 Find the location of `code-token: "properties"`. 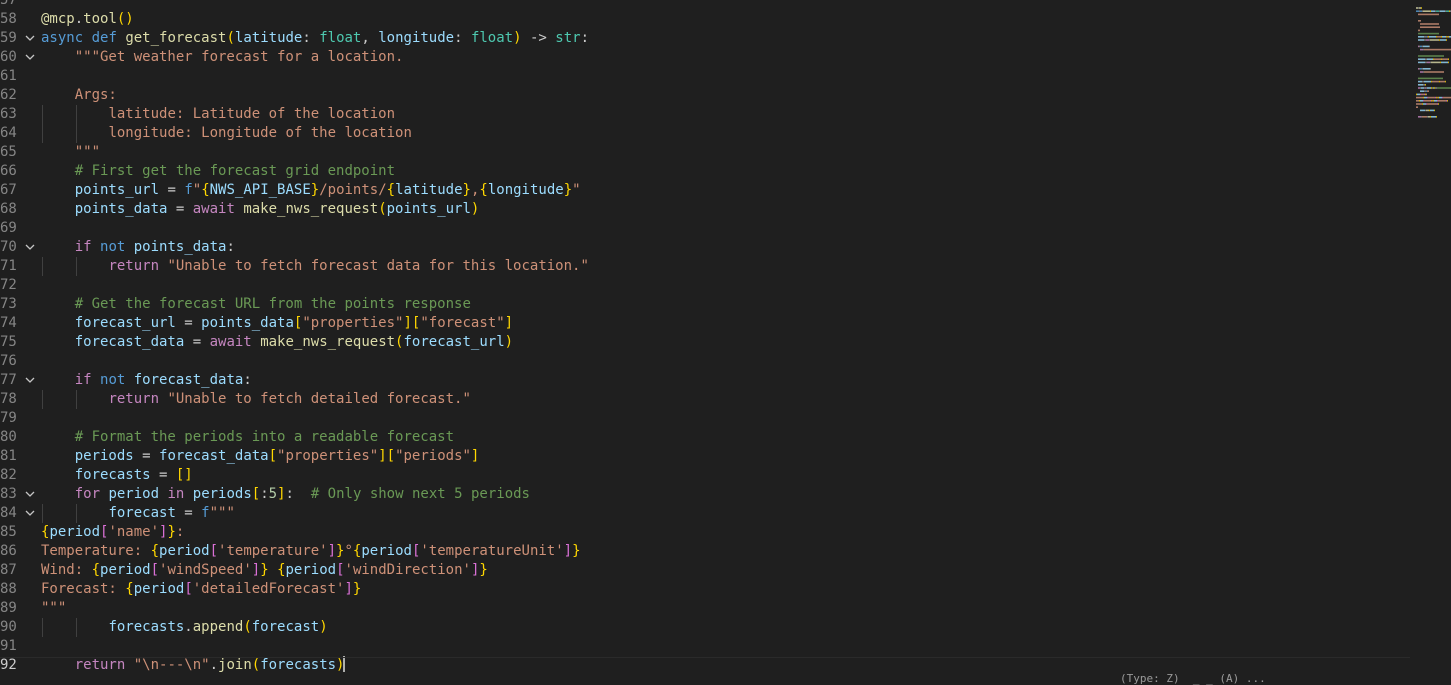

code-token: "properties" is located at coordinates (328, 456).